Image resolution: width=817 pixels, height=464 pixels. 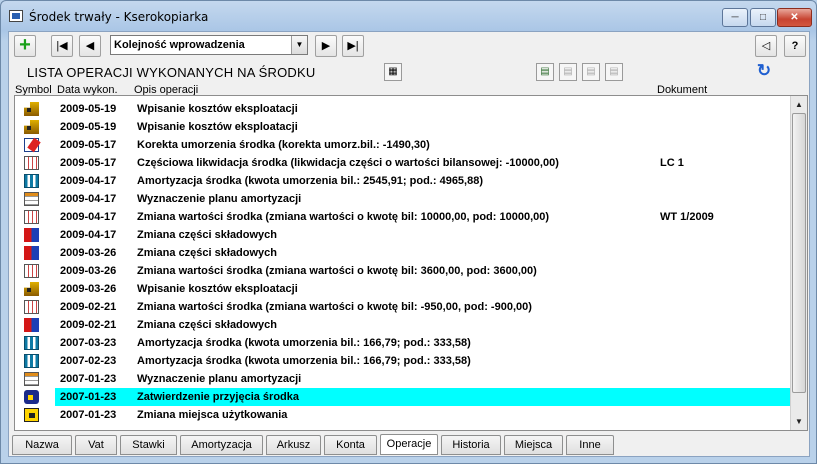 What do you see at coordinates (393, 72) in the screenshot?
I see `properties-icon: ▦` at bounding box center [393, 72].